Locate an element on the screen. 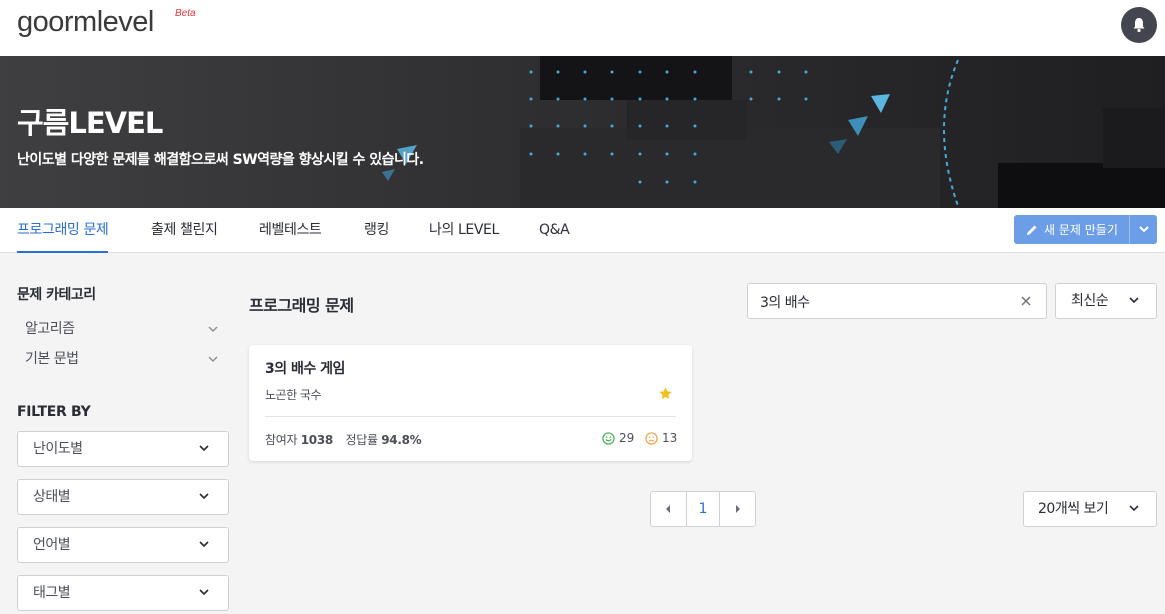  close-icon is located at coordinates (1026, 301).